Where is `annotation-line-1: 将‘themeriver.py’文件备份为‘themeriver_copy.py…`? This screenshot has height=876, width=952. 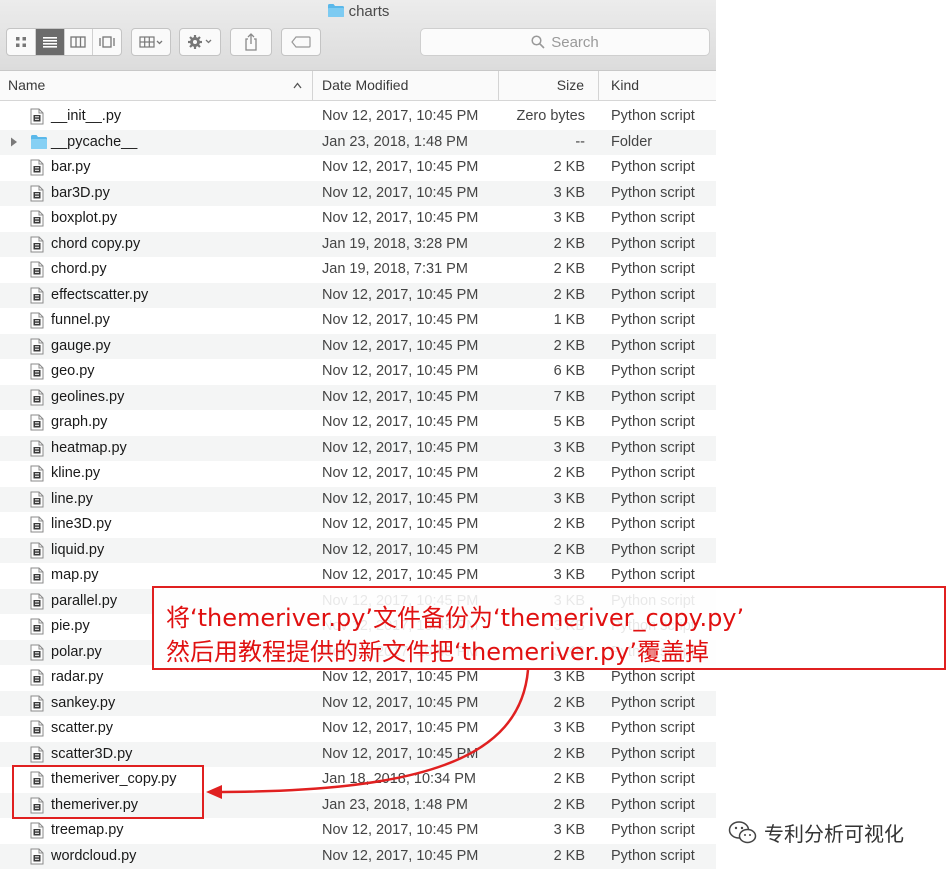
annotation-line-1: 将‘themeriver.py’文件备份为‘themeriver_copy.py… is located at coordinates (455, 618).